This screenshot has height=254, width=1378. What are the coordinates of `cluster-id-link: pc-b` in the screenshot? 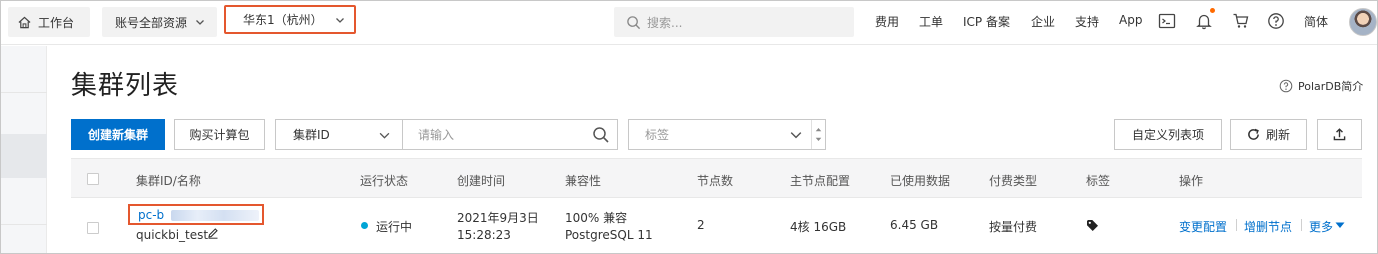 It's located at (151, 215).